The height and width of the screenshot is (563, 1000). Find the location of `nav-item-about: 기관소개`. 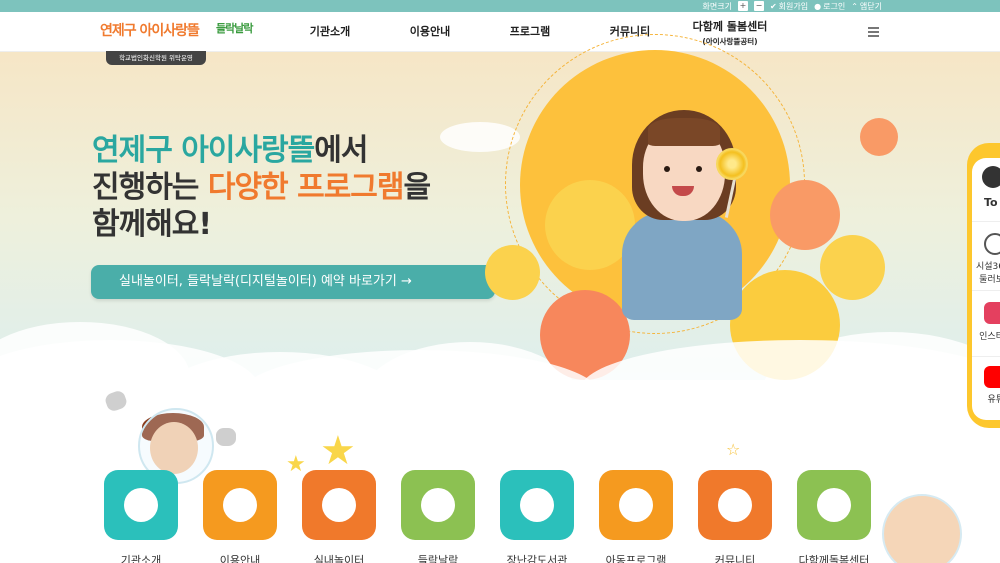

nav-item-about: 기관소개 is located at coordinates (330, 32).